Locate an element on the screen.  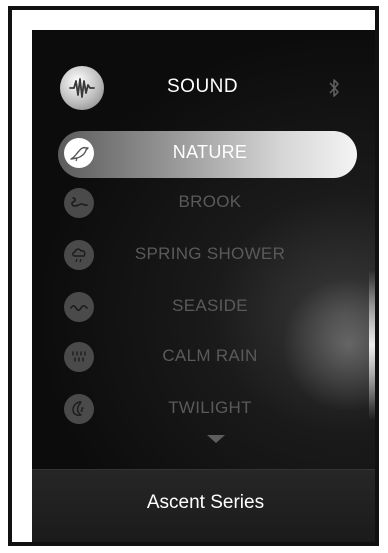
list-item-seaside: SEASIDE is located at coordinates (203, 308).